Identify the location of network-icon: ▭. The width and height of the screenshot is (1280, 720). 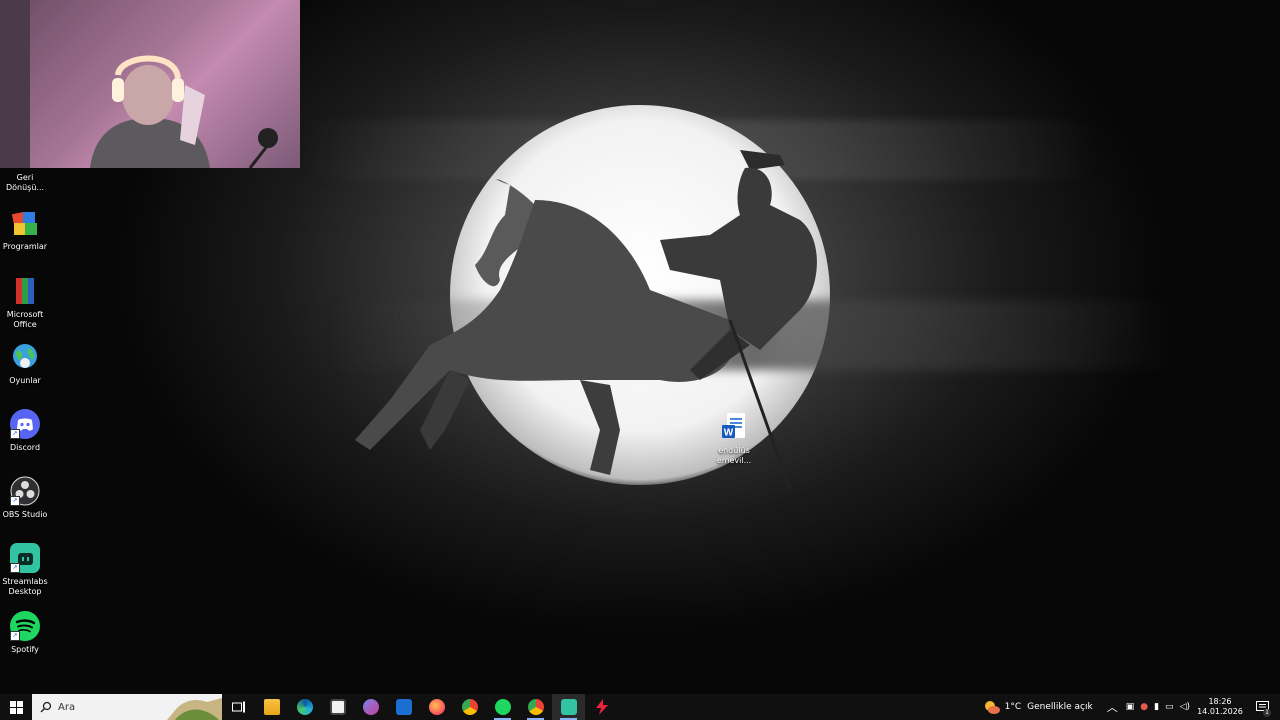
(1169, 707).